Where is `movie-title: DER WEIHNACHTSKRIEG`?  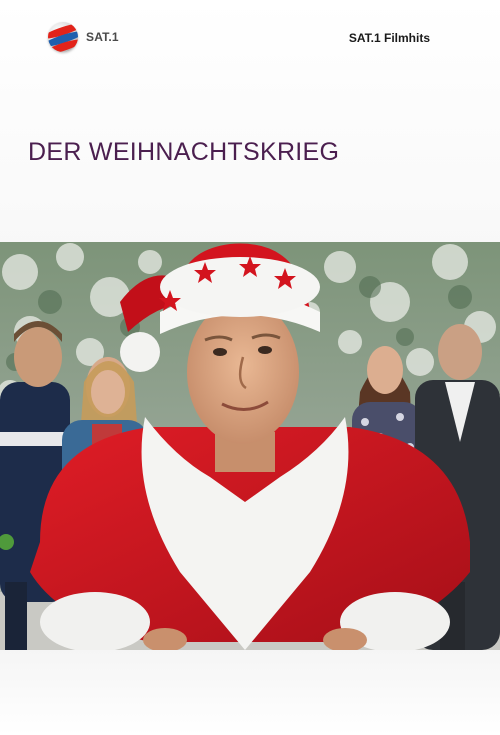 movie-title: DER WEIHNACHTSKRIEG is located at coordinates (184, 152).